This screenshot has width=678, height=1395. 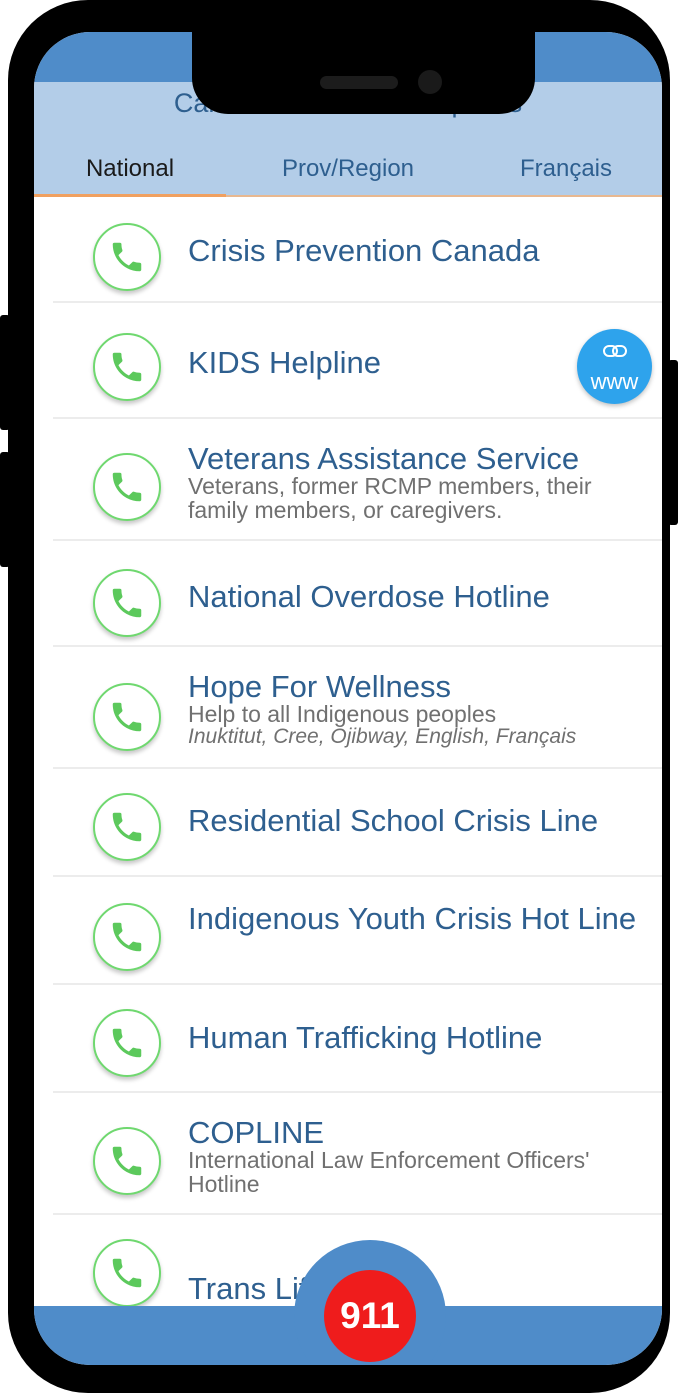 What do you see at coordinates (566, 169) in the screenshot?
I see `tab-francais: Français` at bounding box center [566, 169].